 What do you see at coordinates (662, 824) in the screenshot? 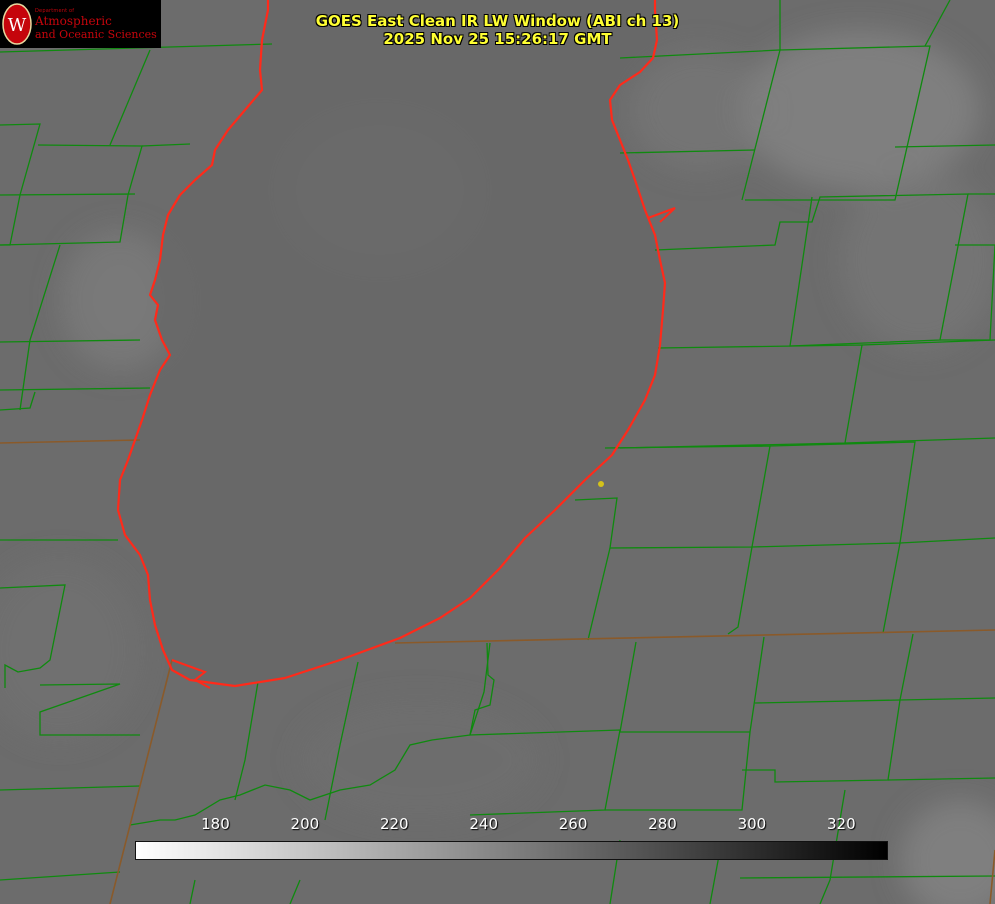
I see `colorbar-tick-280: 280` at bounding box center [662, 824].